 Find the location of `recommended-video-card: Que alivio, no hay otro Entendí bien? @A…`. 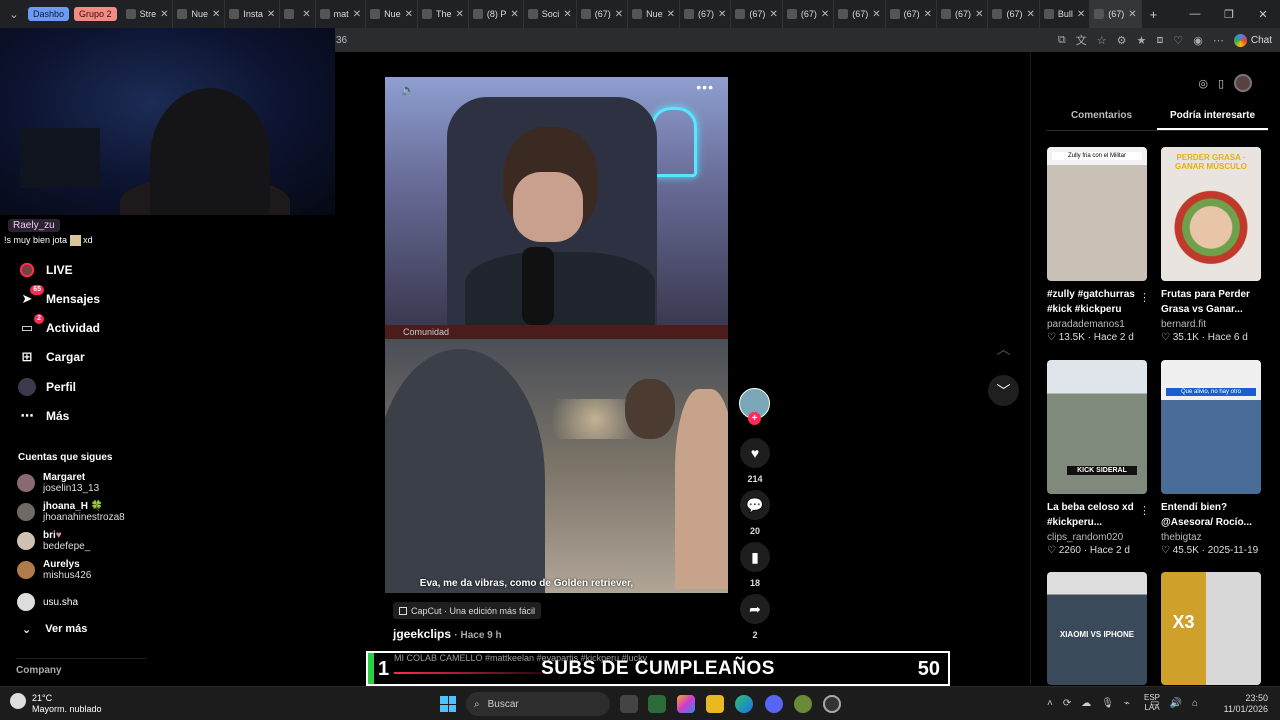

recommended-video-card: Que alivio, no hay otro Entendí bien? @A… is located at coordinates (1211, 458).